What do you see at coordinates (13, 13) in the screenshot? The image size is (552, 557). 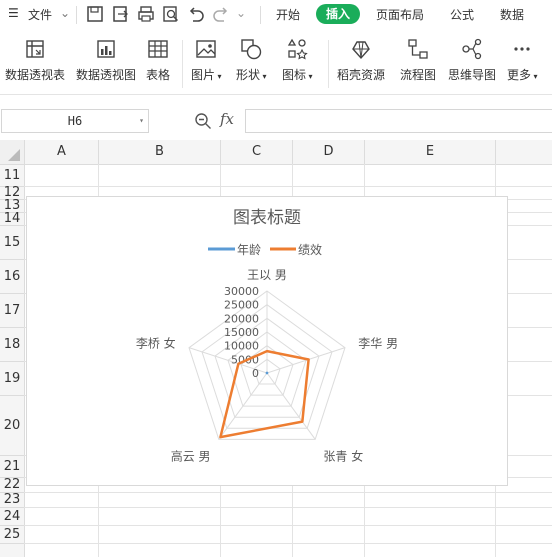 I see `hamburger-icon: ☰` at bounding box center [13, 13].